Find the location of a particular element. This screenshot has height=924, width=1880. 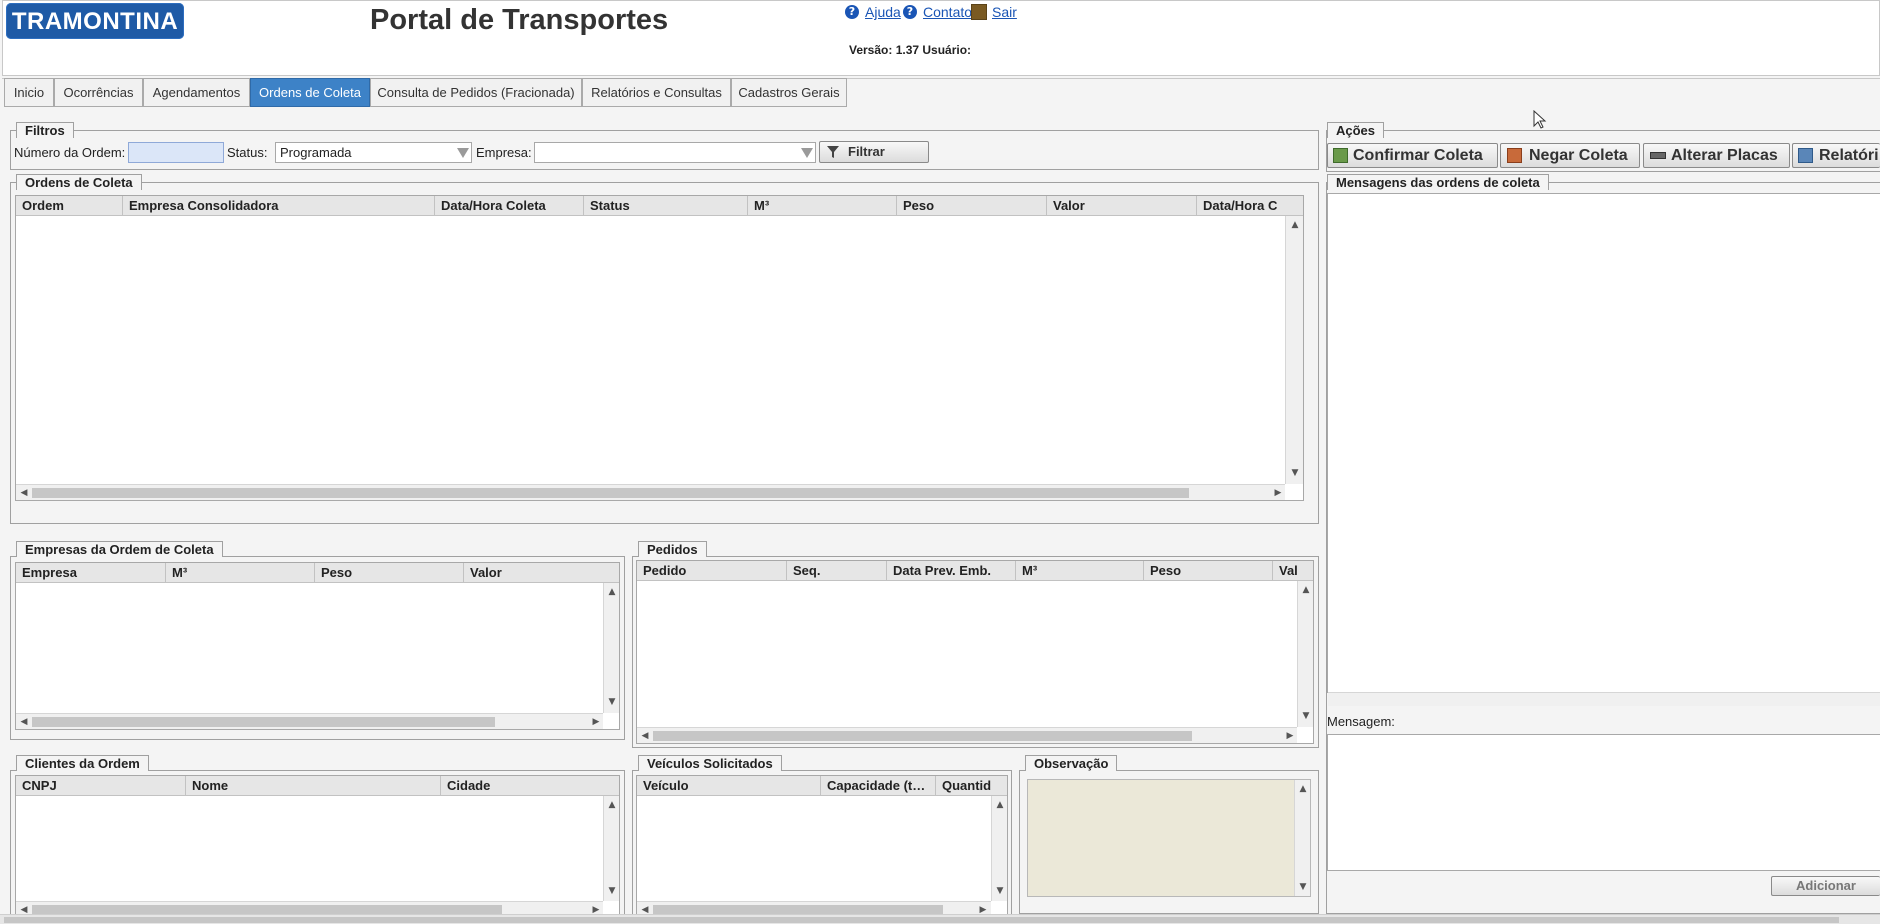

column-header: Data/Hora Coleta is located at coordinates (509, 206).